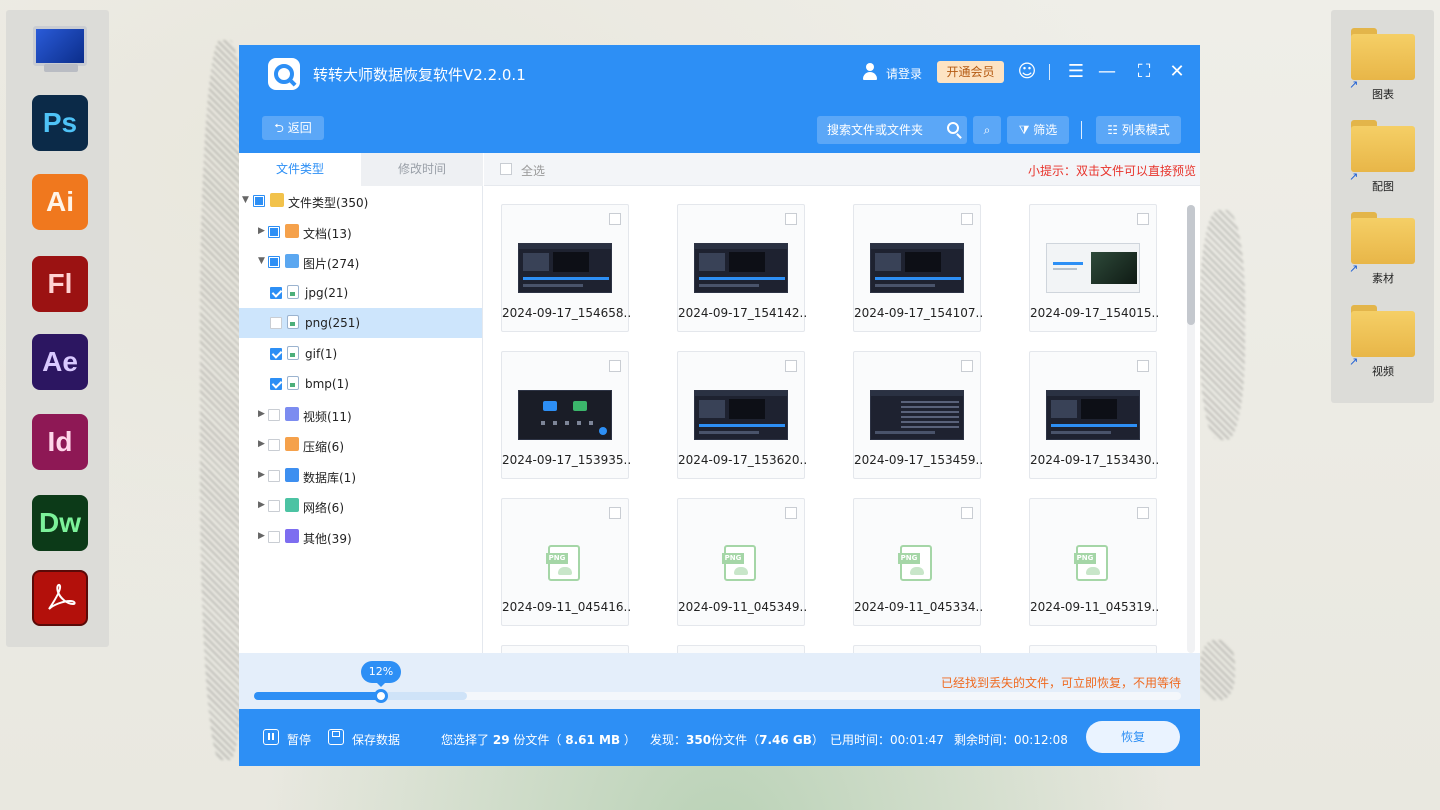 The width and height of the screenshot is (1440, 810). I want to click on flash-icon: Fl, so click(60, 284).